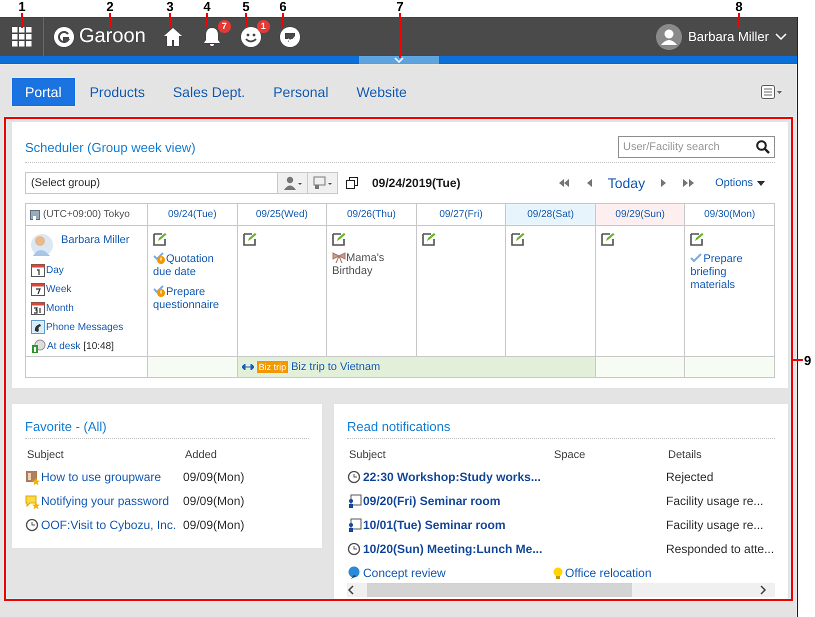  Describe the element at coordinates (729, 272) in the screenshot. I see `schedule-event: Prepare briefing materials` at that location.